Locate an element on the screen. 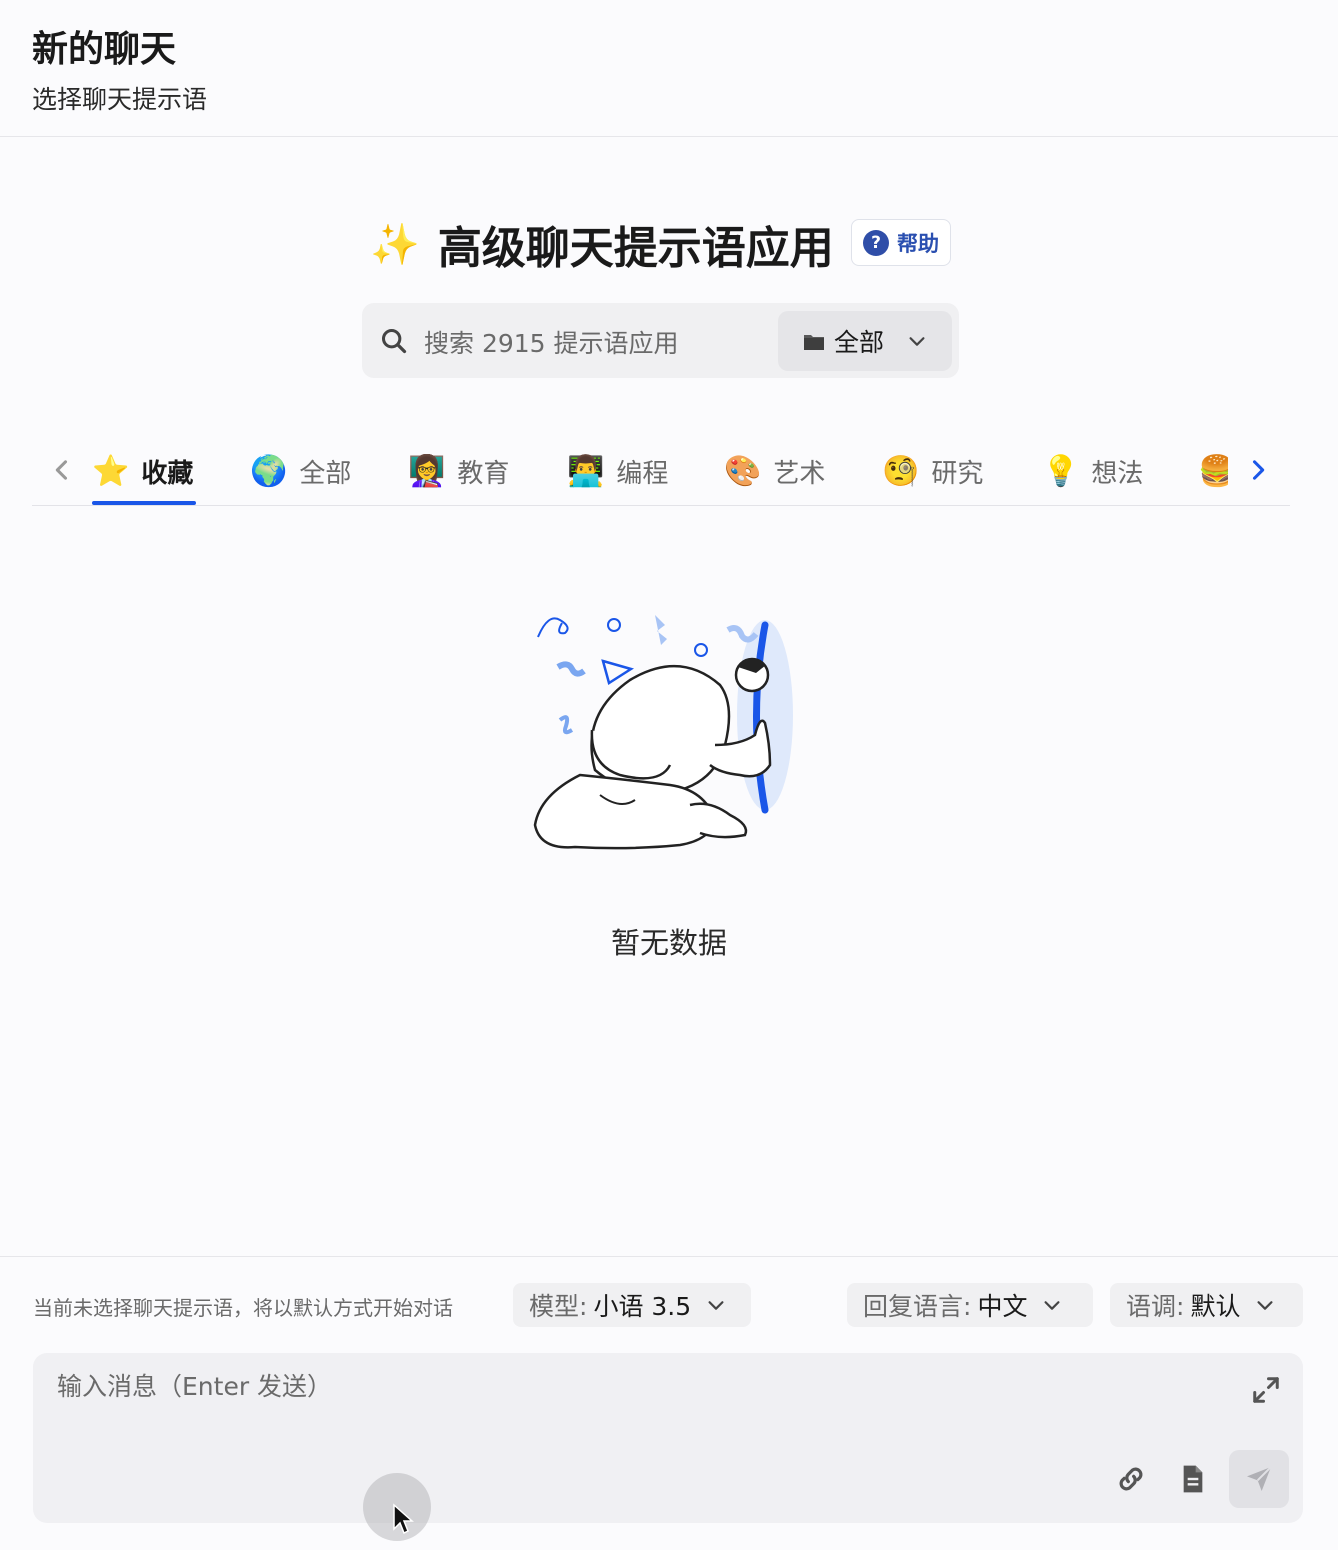 Image resolution: width=1338 pixels, height=1550 pixels. category-dropdown: 全部 is located at coordinates (865, 341).